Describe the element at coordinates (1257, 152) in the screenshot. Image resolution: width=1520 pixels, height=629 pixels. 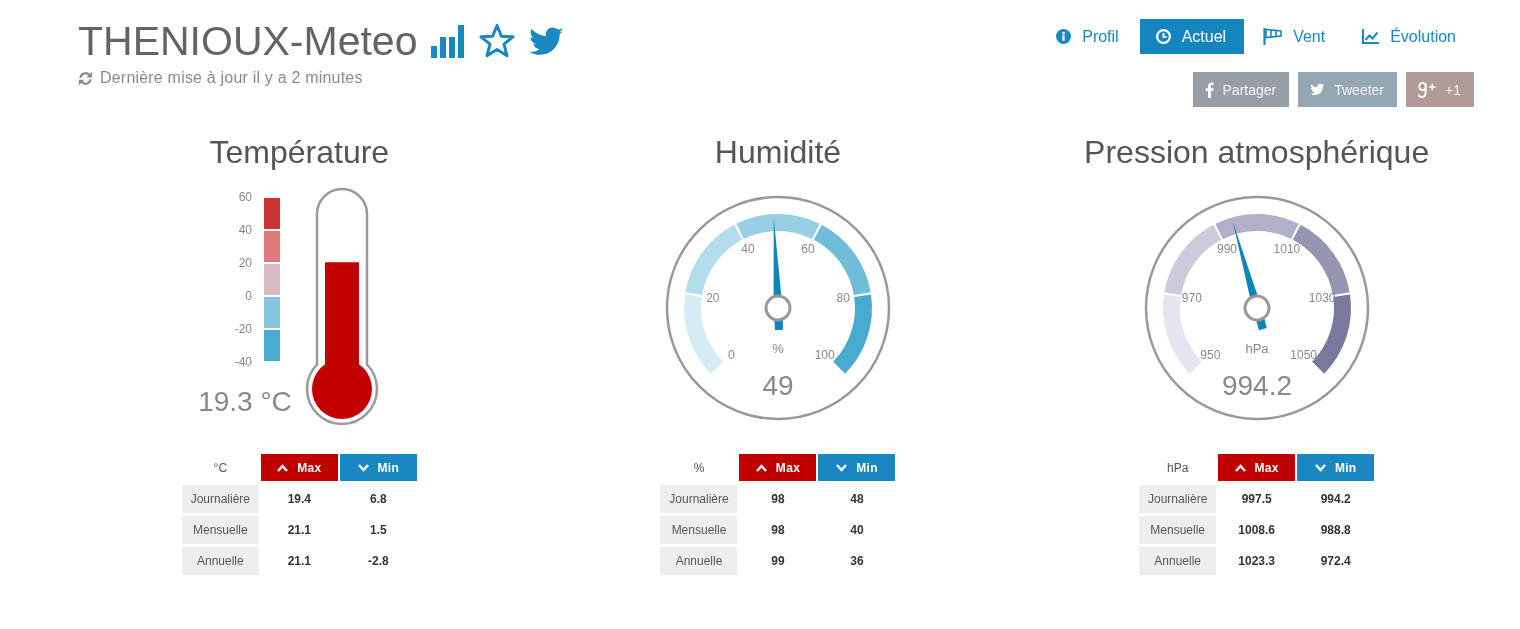
I see `panel-title: Pression atmosphérique` at that location.